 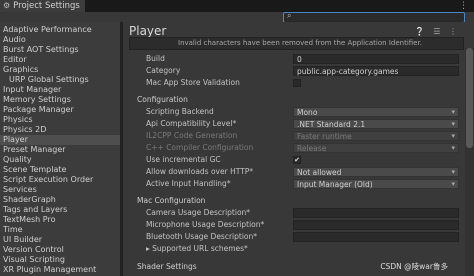 What do you see at coordinates (48, 180) in the screenshot?
I see `sidebar-item: Script Execution Order` at bounding box center [48, 180].